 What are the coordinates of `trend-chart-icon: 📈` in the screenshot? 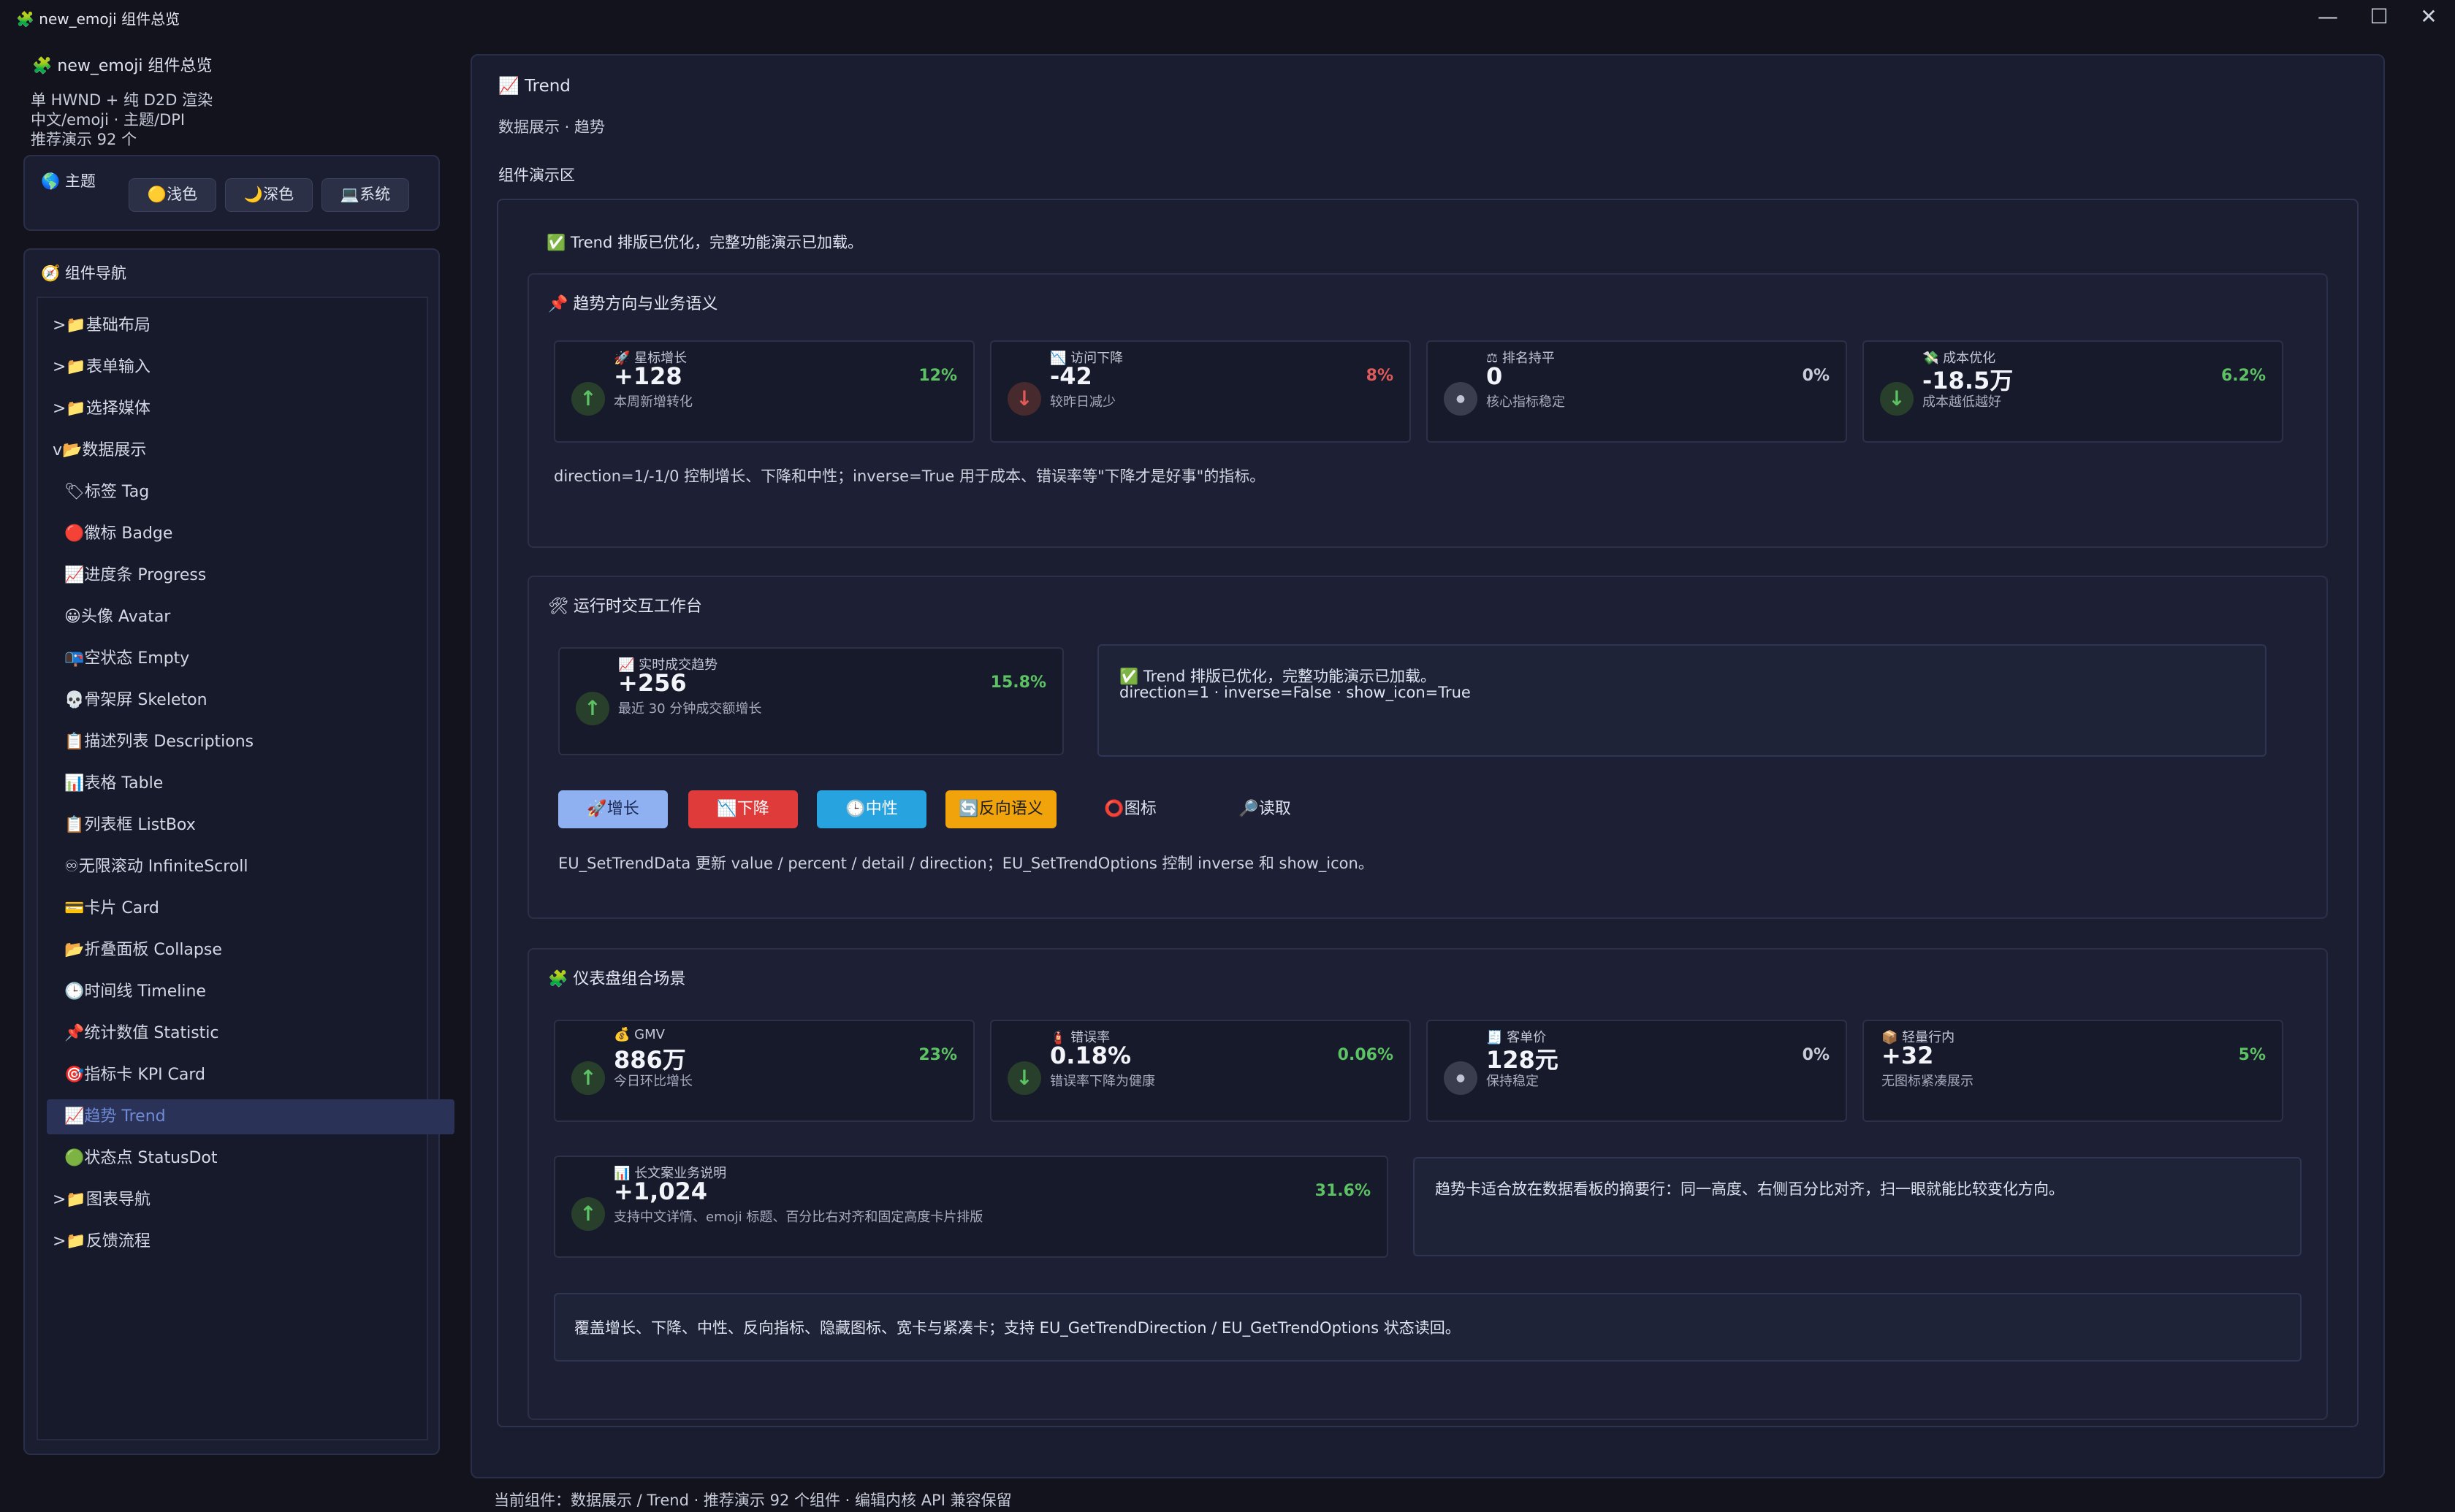 It's located at (508, 86).